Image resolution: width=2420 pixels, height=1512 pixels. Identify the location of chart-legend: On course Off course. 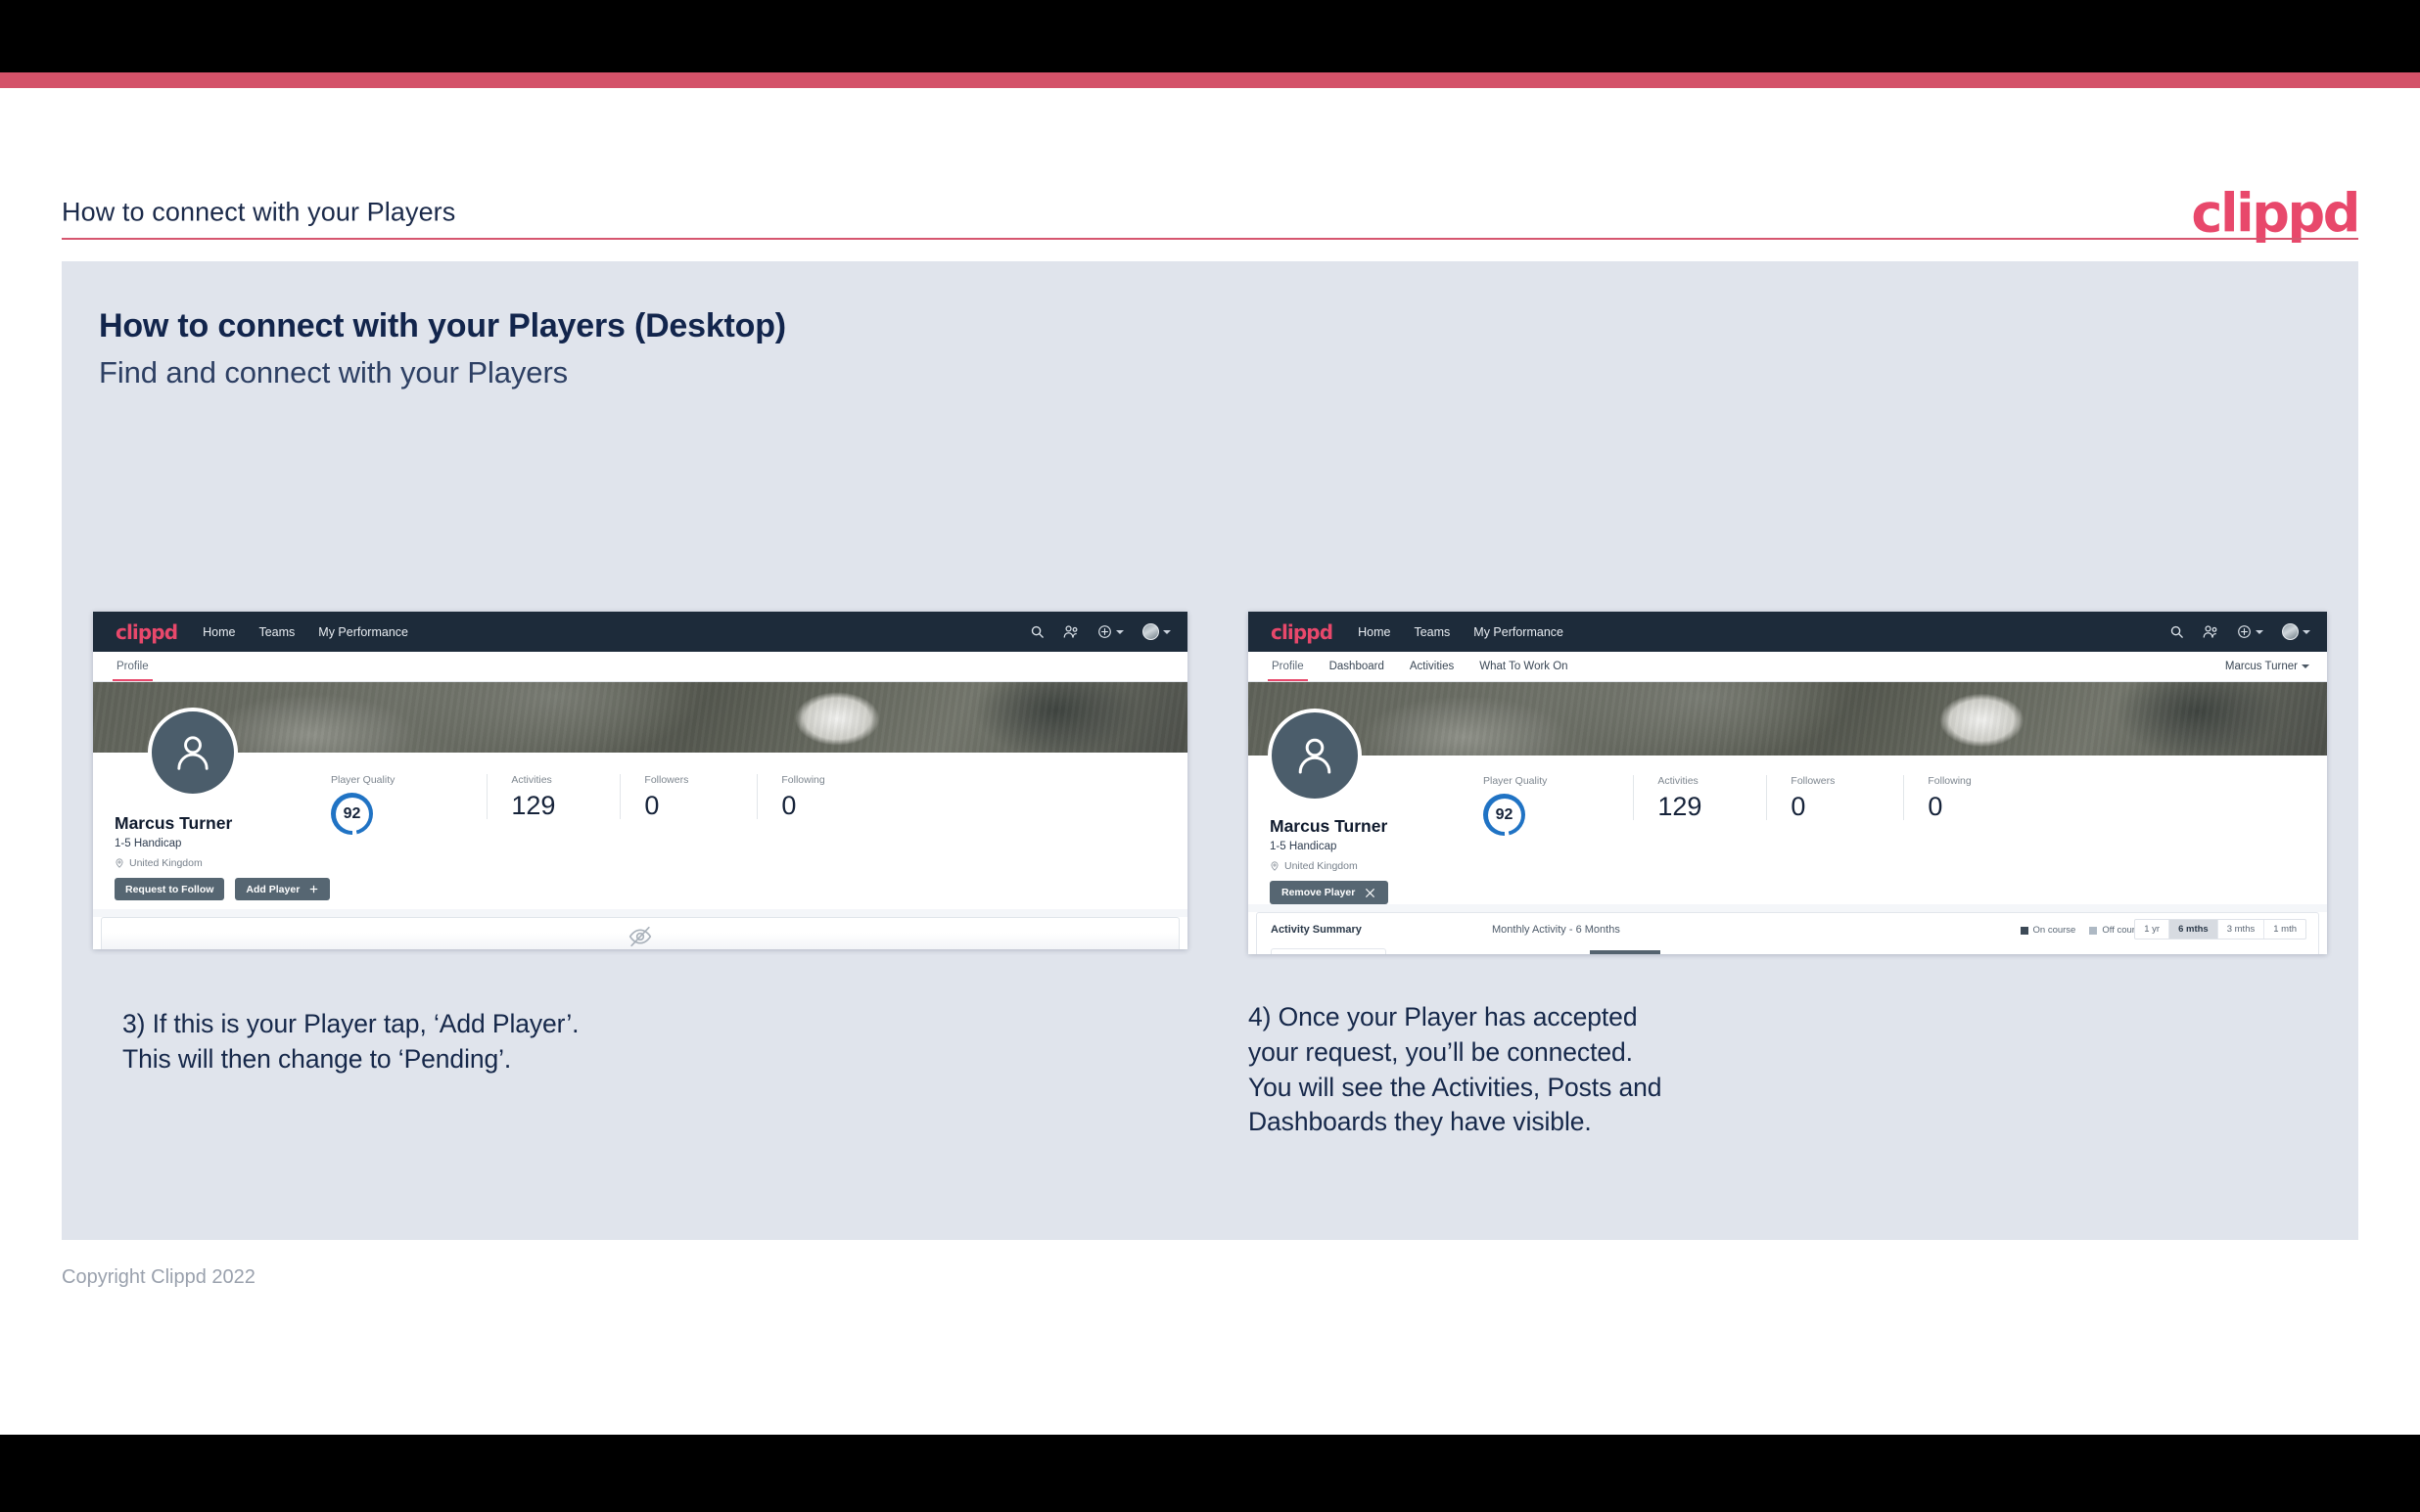
(2082, 930).